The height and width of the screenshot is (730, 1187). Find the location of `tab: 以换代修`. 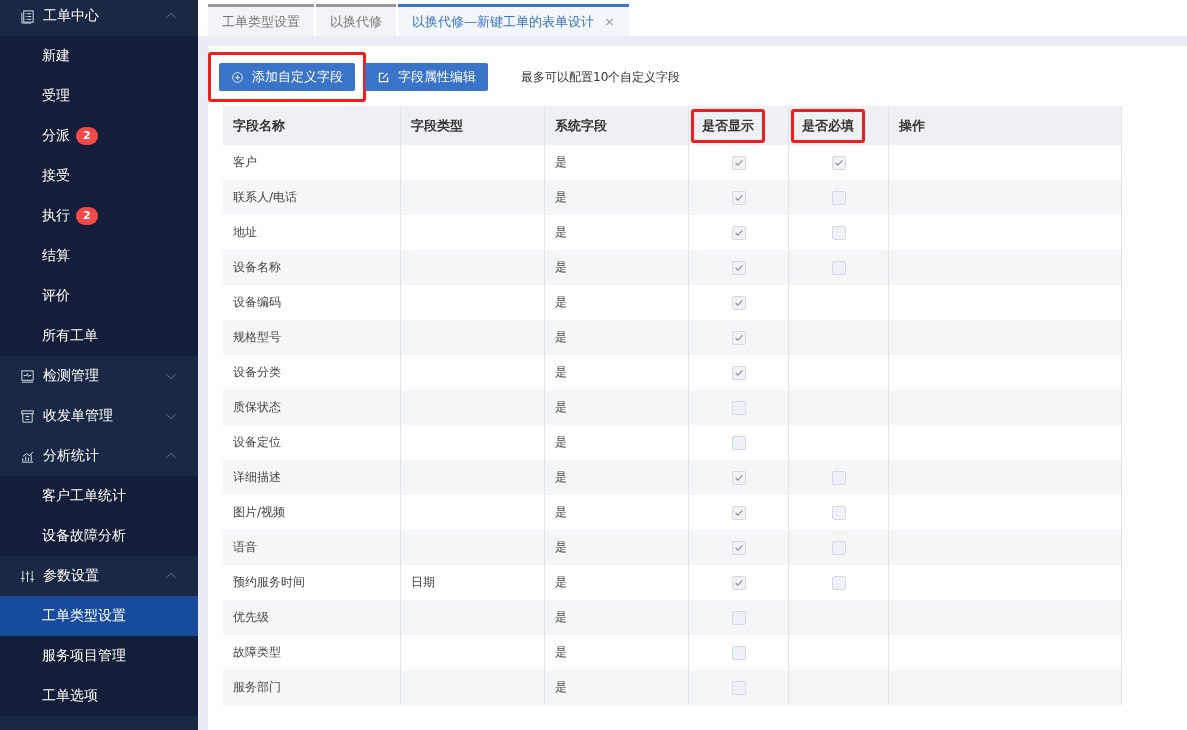

tab: 以换代修 is located at coordinates (356, 20).